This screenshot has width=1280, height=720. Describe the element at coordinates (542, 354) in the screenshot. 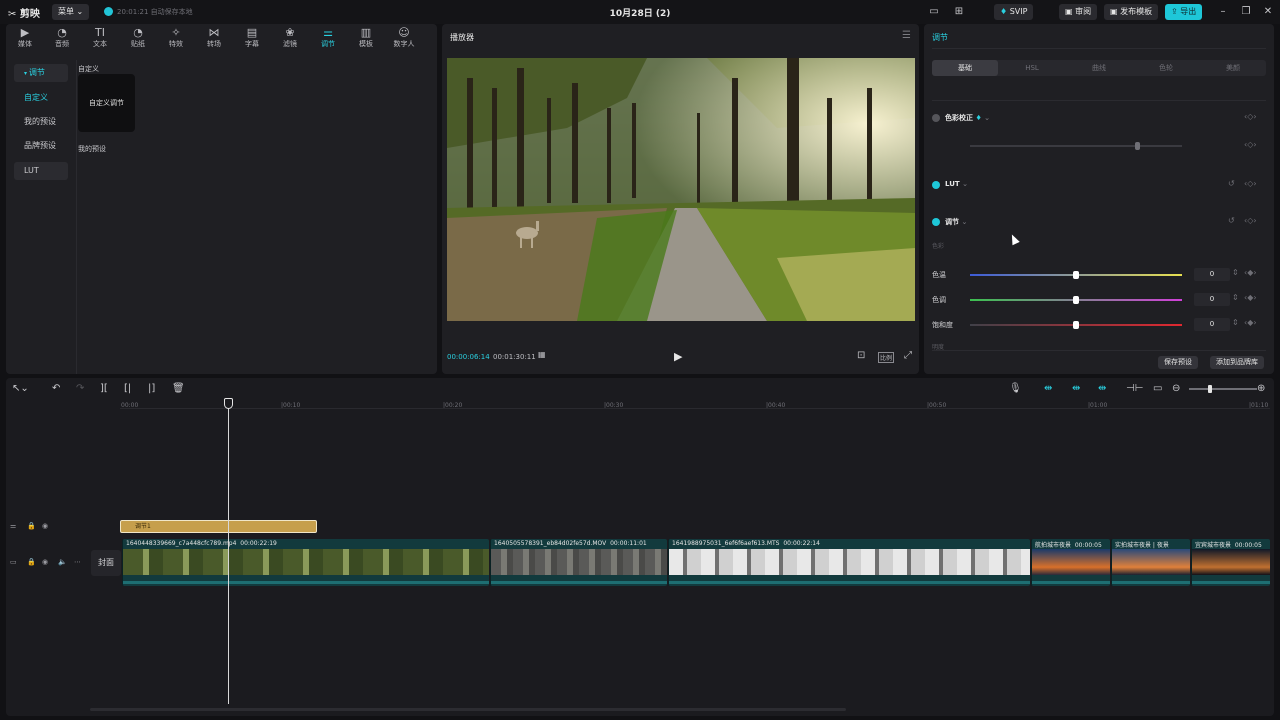

I see `timeline-view-icon: ▦` at that location.